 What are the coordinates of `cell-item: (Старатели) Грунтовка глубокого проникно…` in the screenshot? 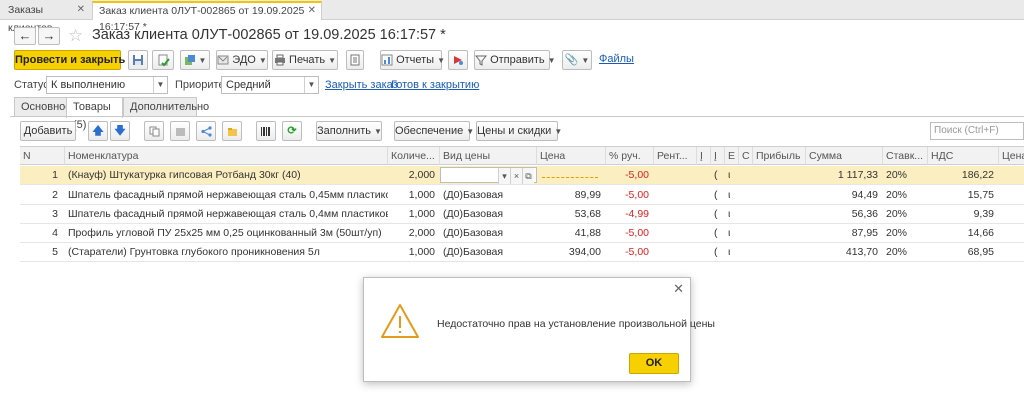 It's located at (226, 252).